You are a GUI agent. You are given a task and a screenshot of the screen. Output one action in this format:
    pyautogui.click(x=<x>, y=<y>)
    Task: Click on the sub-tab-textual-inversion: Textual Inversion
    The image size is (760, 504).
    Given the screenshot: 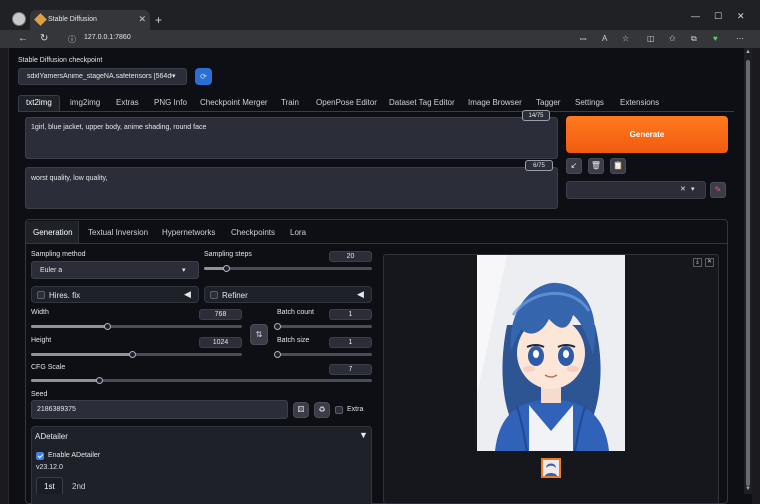 What is the action you would take?
    pyautogui.click(x=118, y=232)
    